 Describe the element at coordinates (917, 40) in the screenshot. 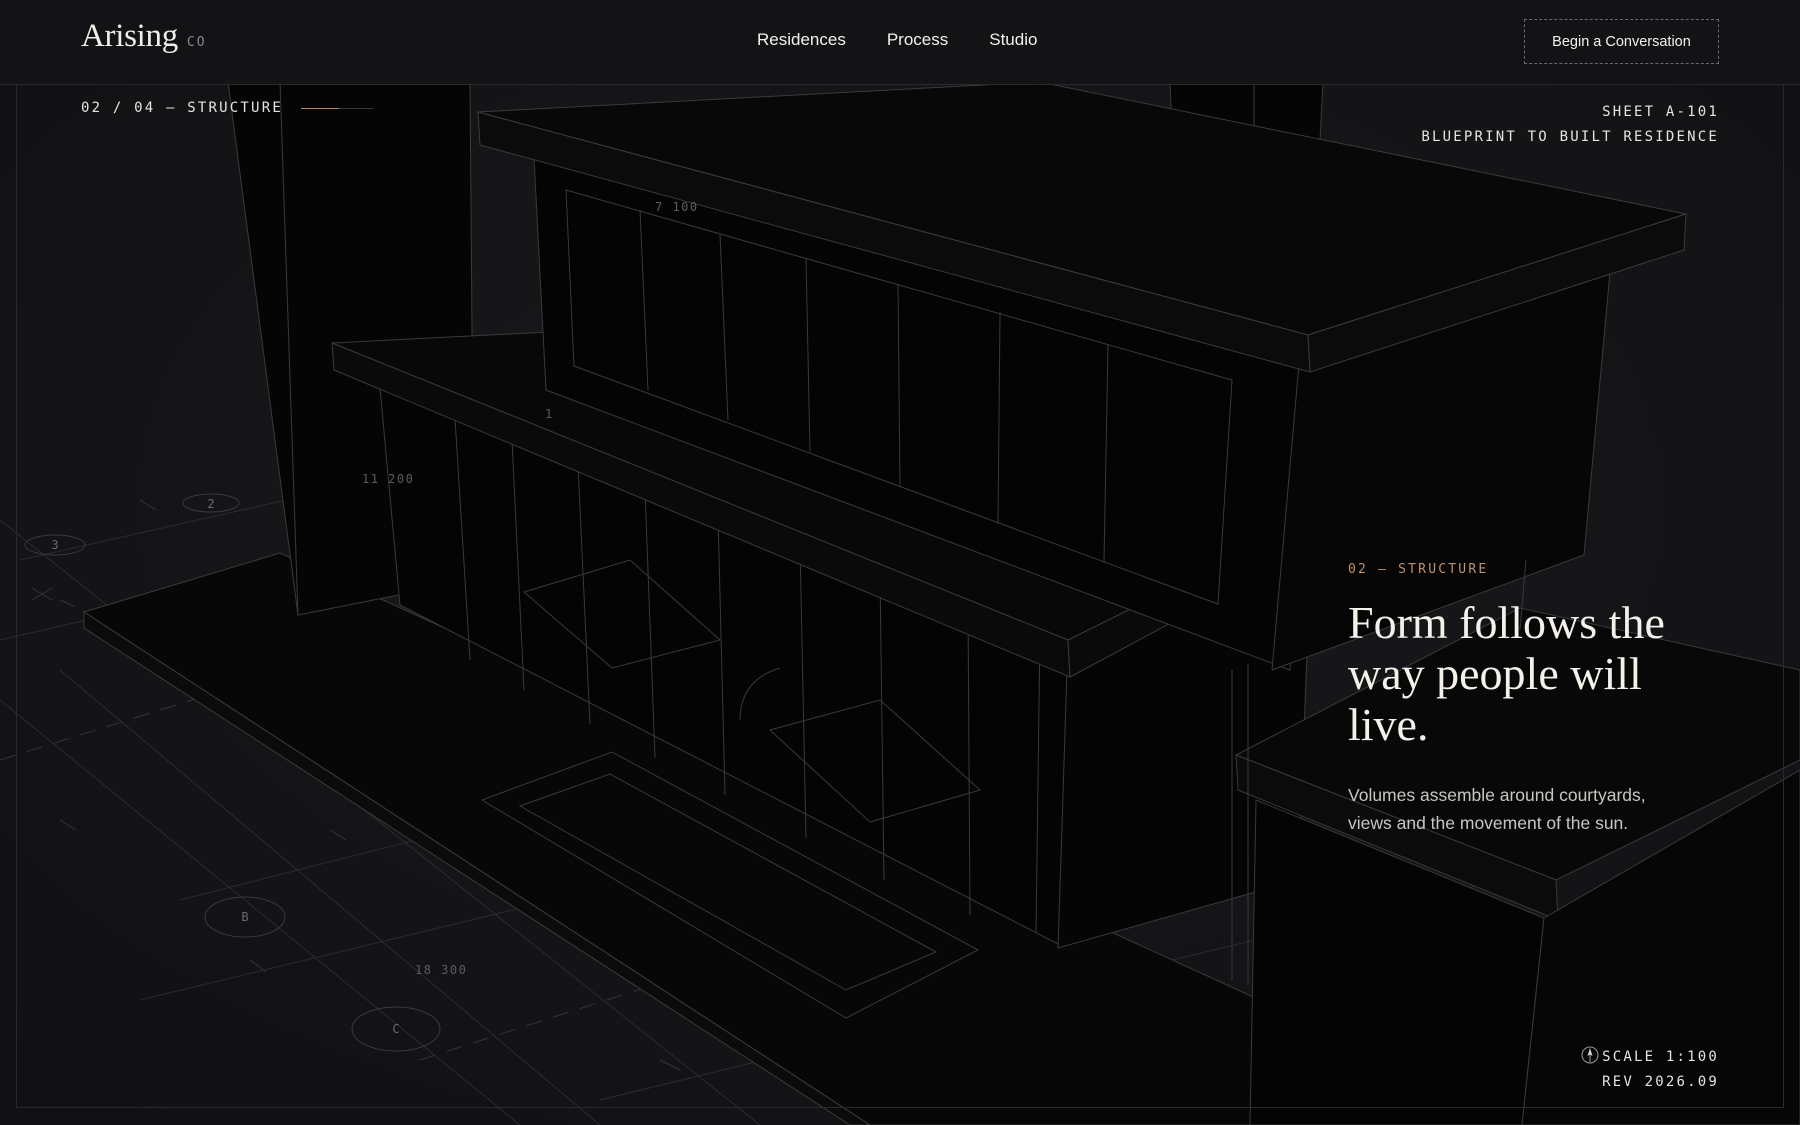

I see `nav-process: Process` at that location.